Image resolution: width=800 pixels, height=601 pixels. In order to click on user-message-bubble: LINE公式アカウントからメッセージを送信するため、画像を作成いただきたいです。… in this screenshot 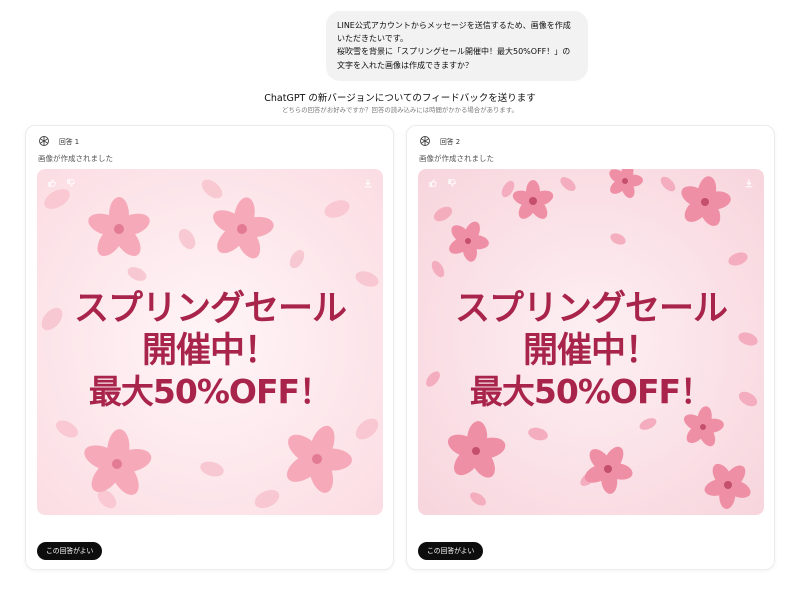, I will do `click(457, 46)`.